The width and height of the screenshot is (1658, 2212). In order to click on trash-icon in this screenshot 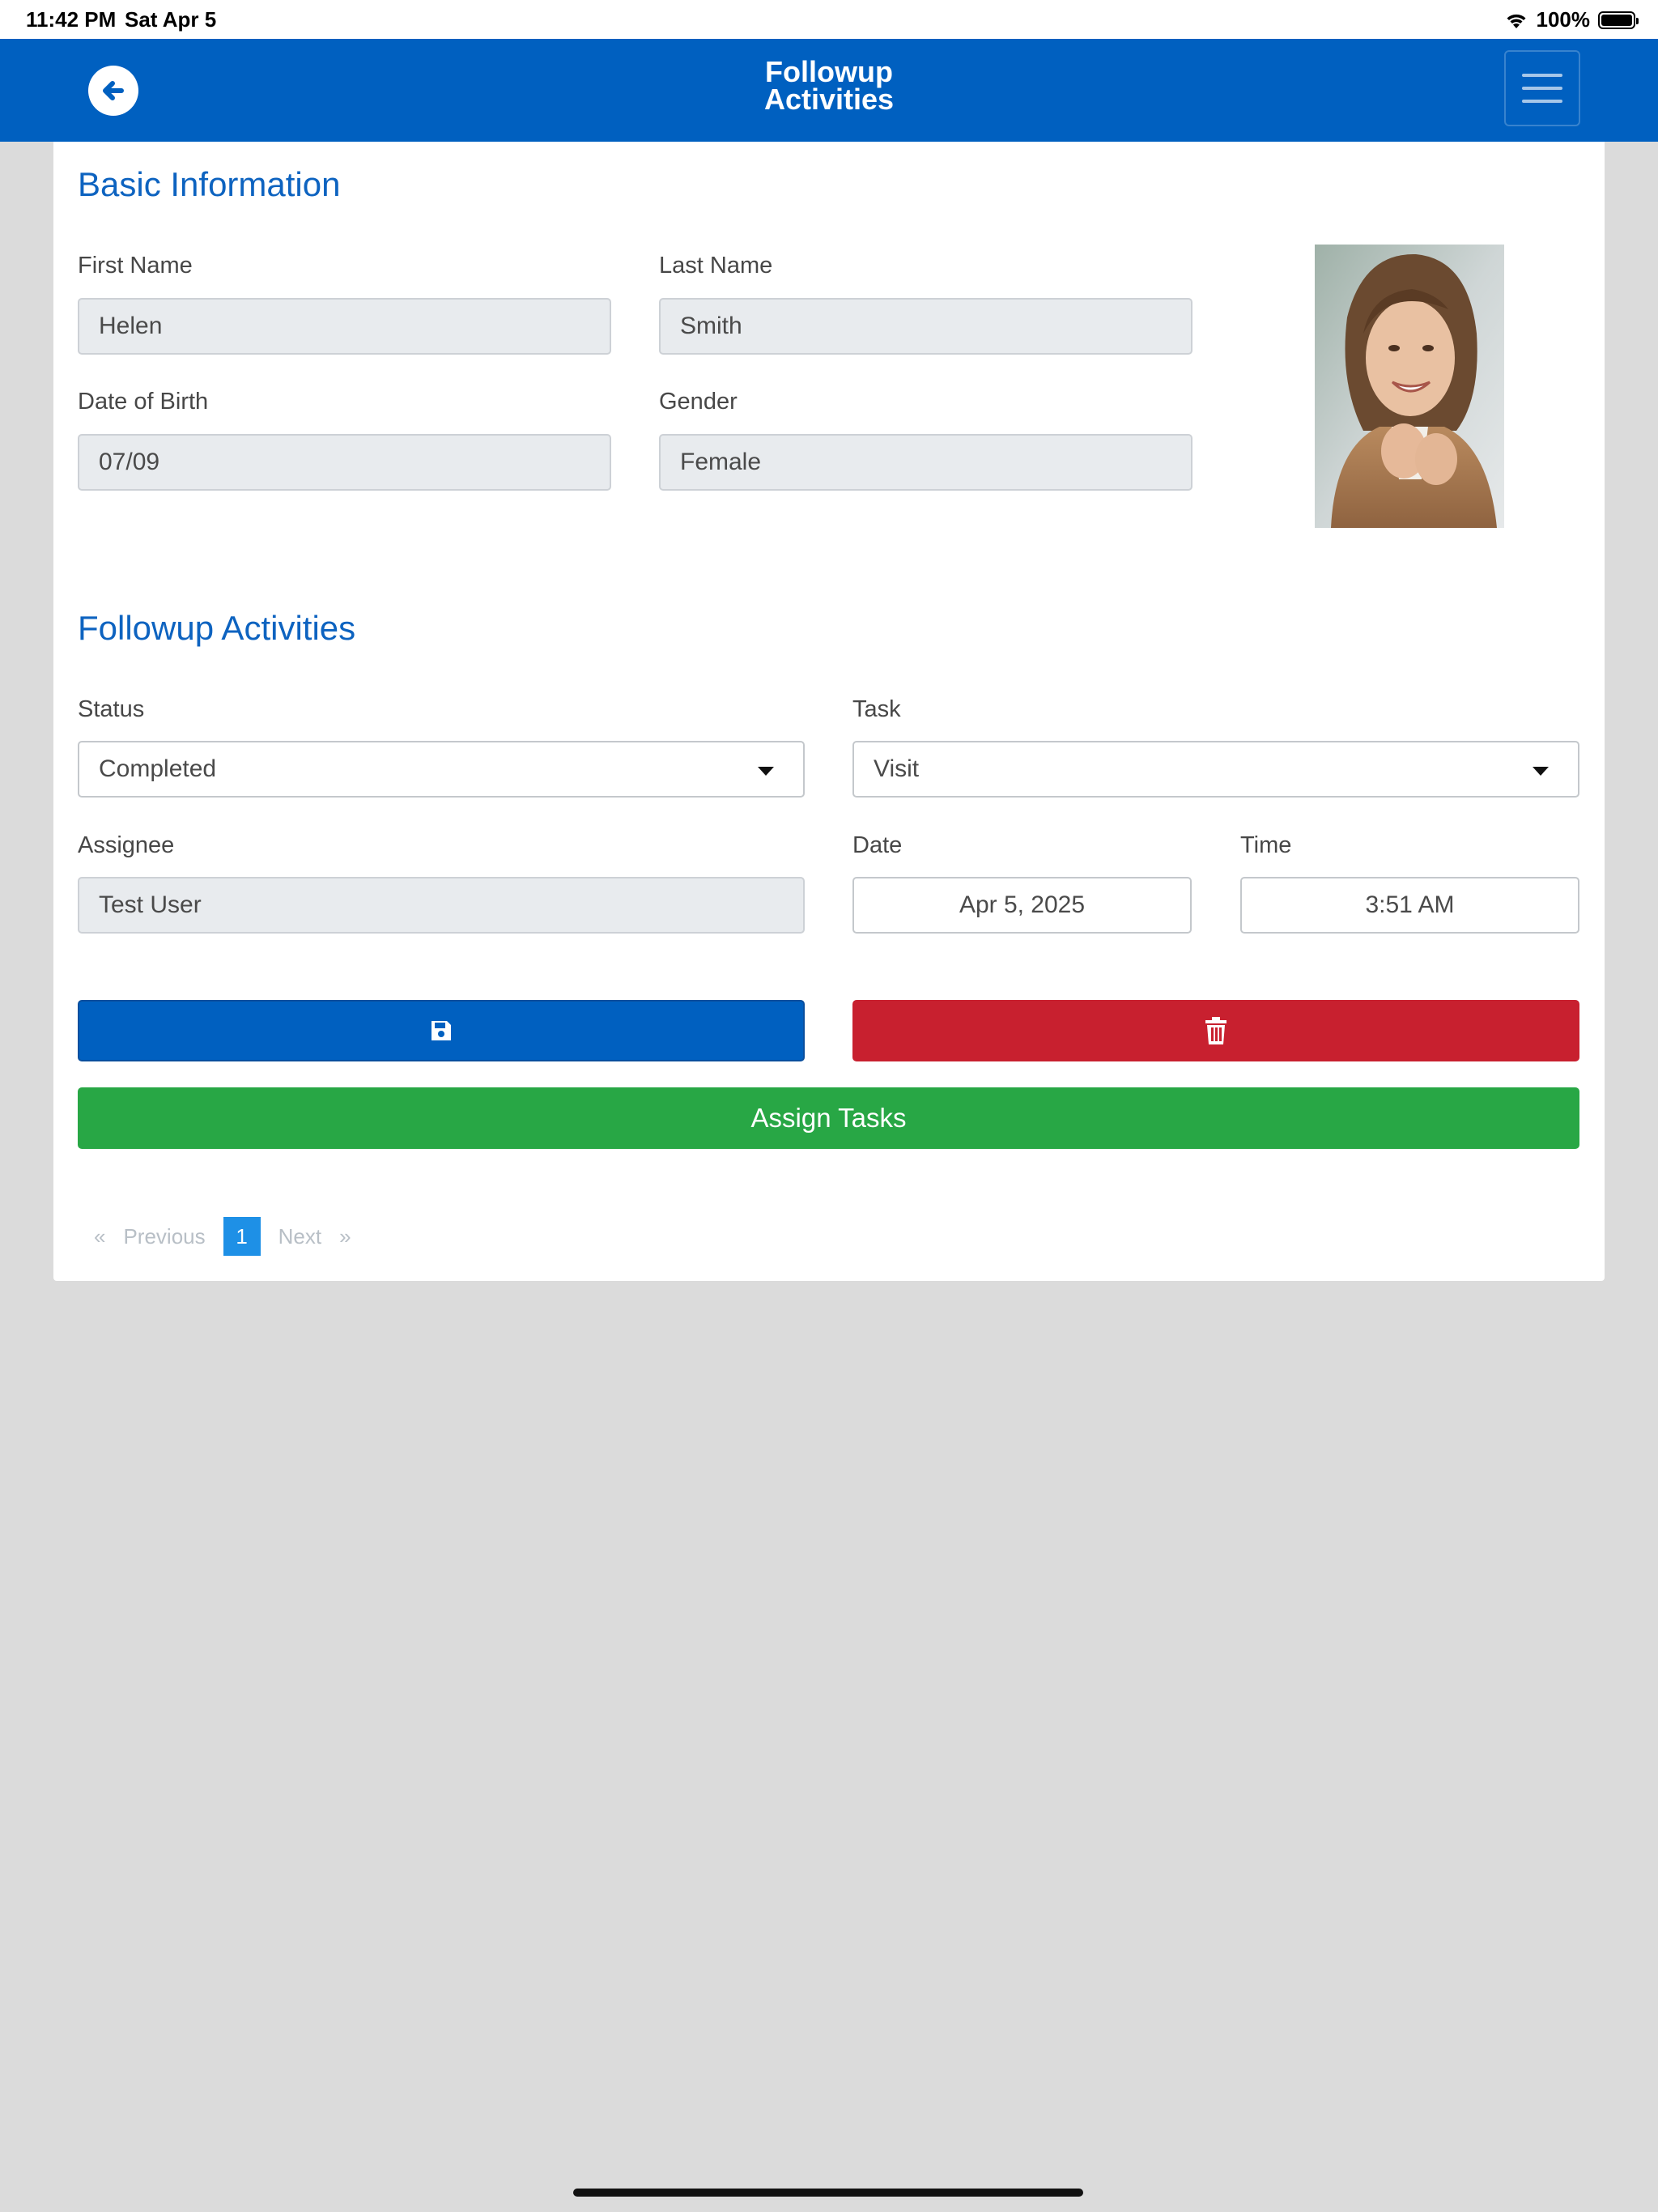, I will do `click(1215, 1030)`.